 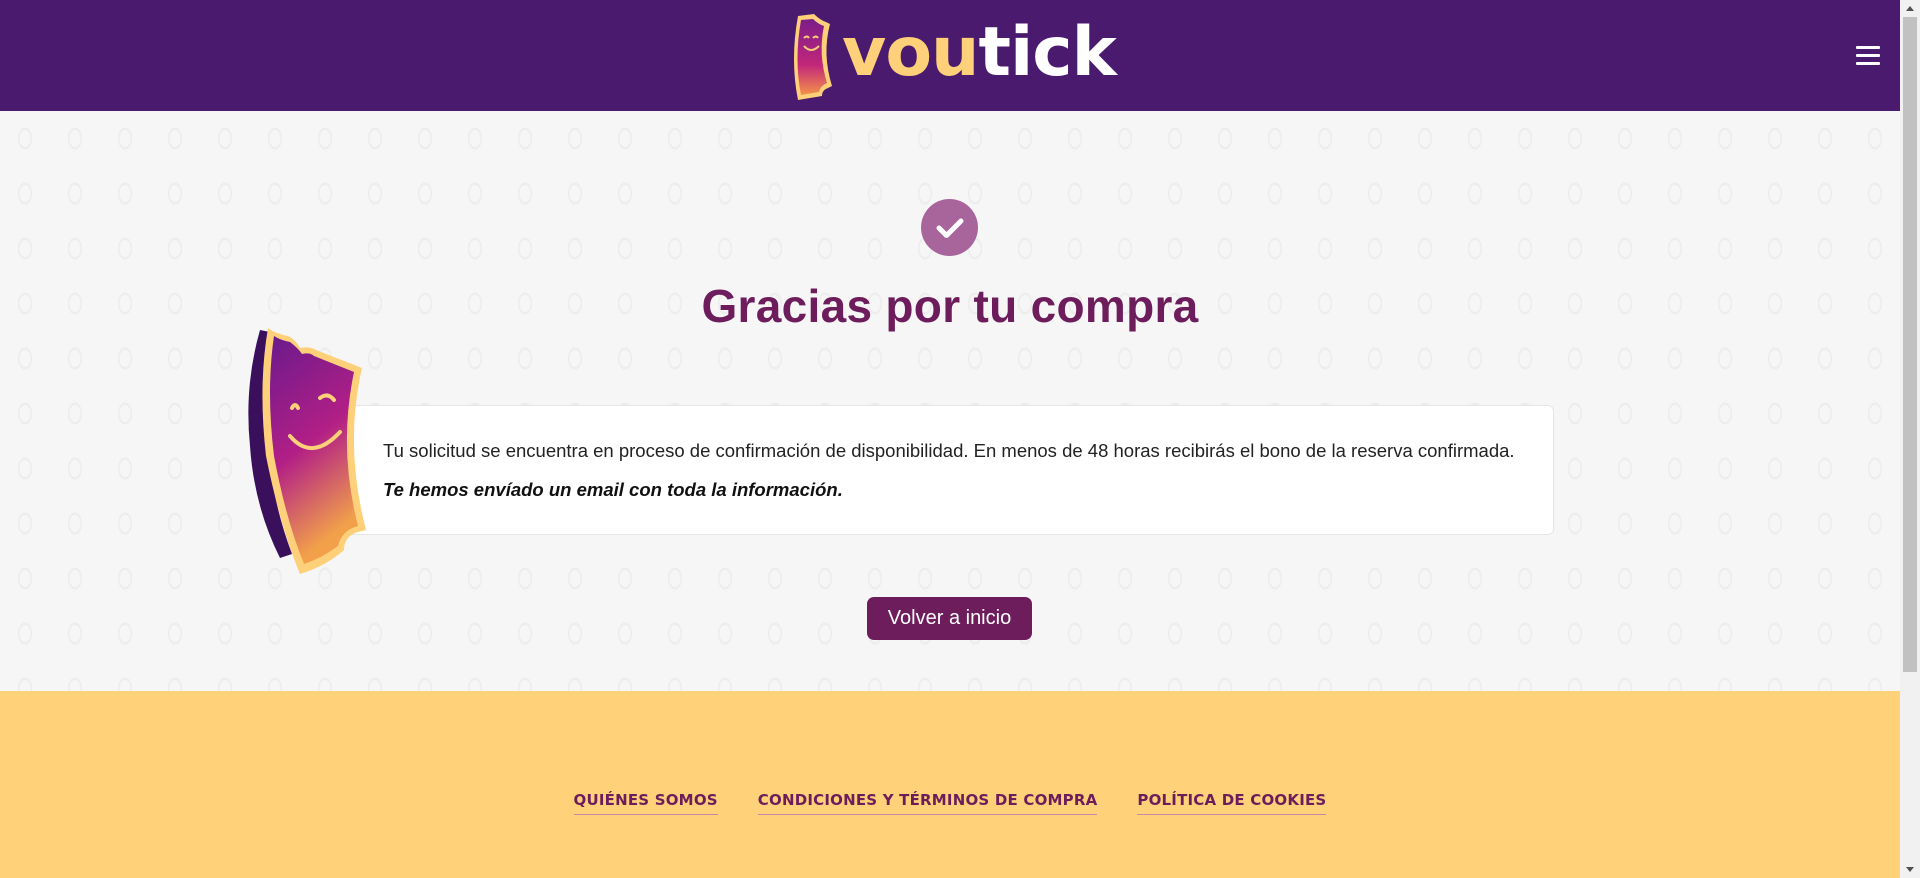 What do you see at coordinates (1868, 57) in the screenshot?
I see `hamburger-menu-icon` at bounding box center [1868, 57].